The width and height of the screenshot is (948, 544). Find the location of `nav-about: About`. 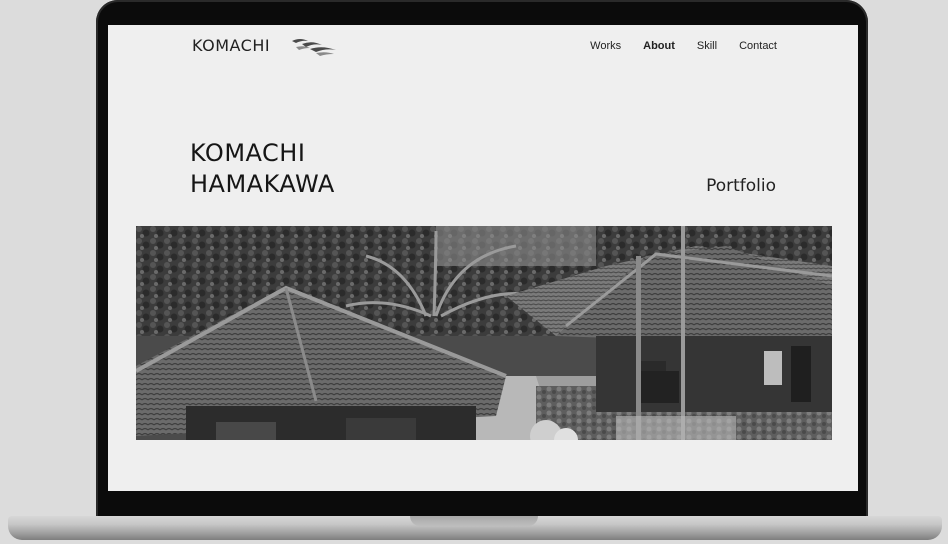

nav-about: About is located at coordinates (659, 46).